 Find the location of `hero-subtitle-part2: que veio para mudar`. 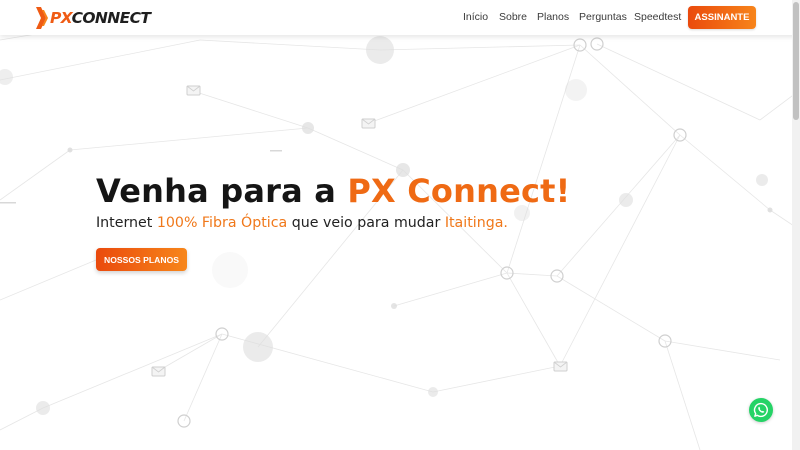

hero-subtitle-part2: que veio para mudar is located at coordinates (366, 223).